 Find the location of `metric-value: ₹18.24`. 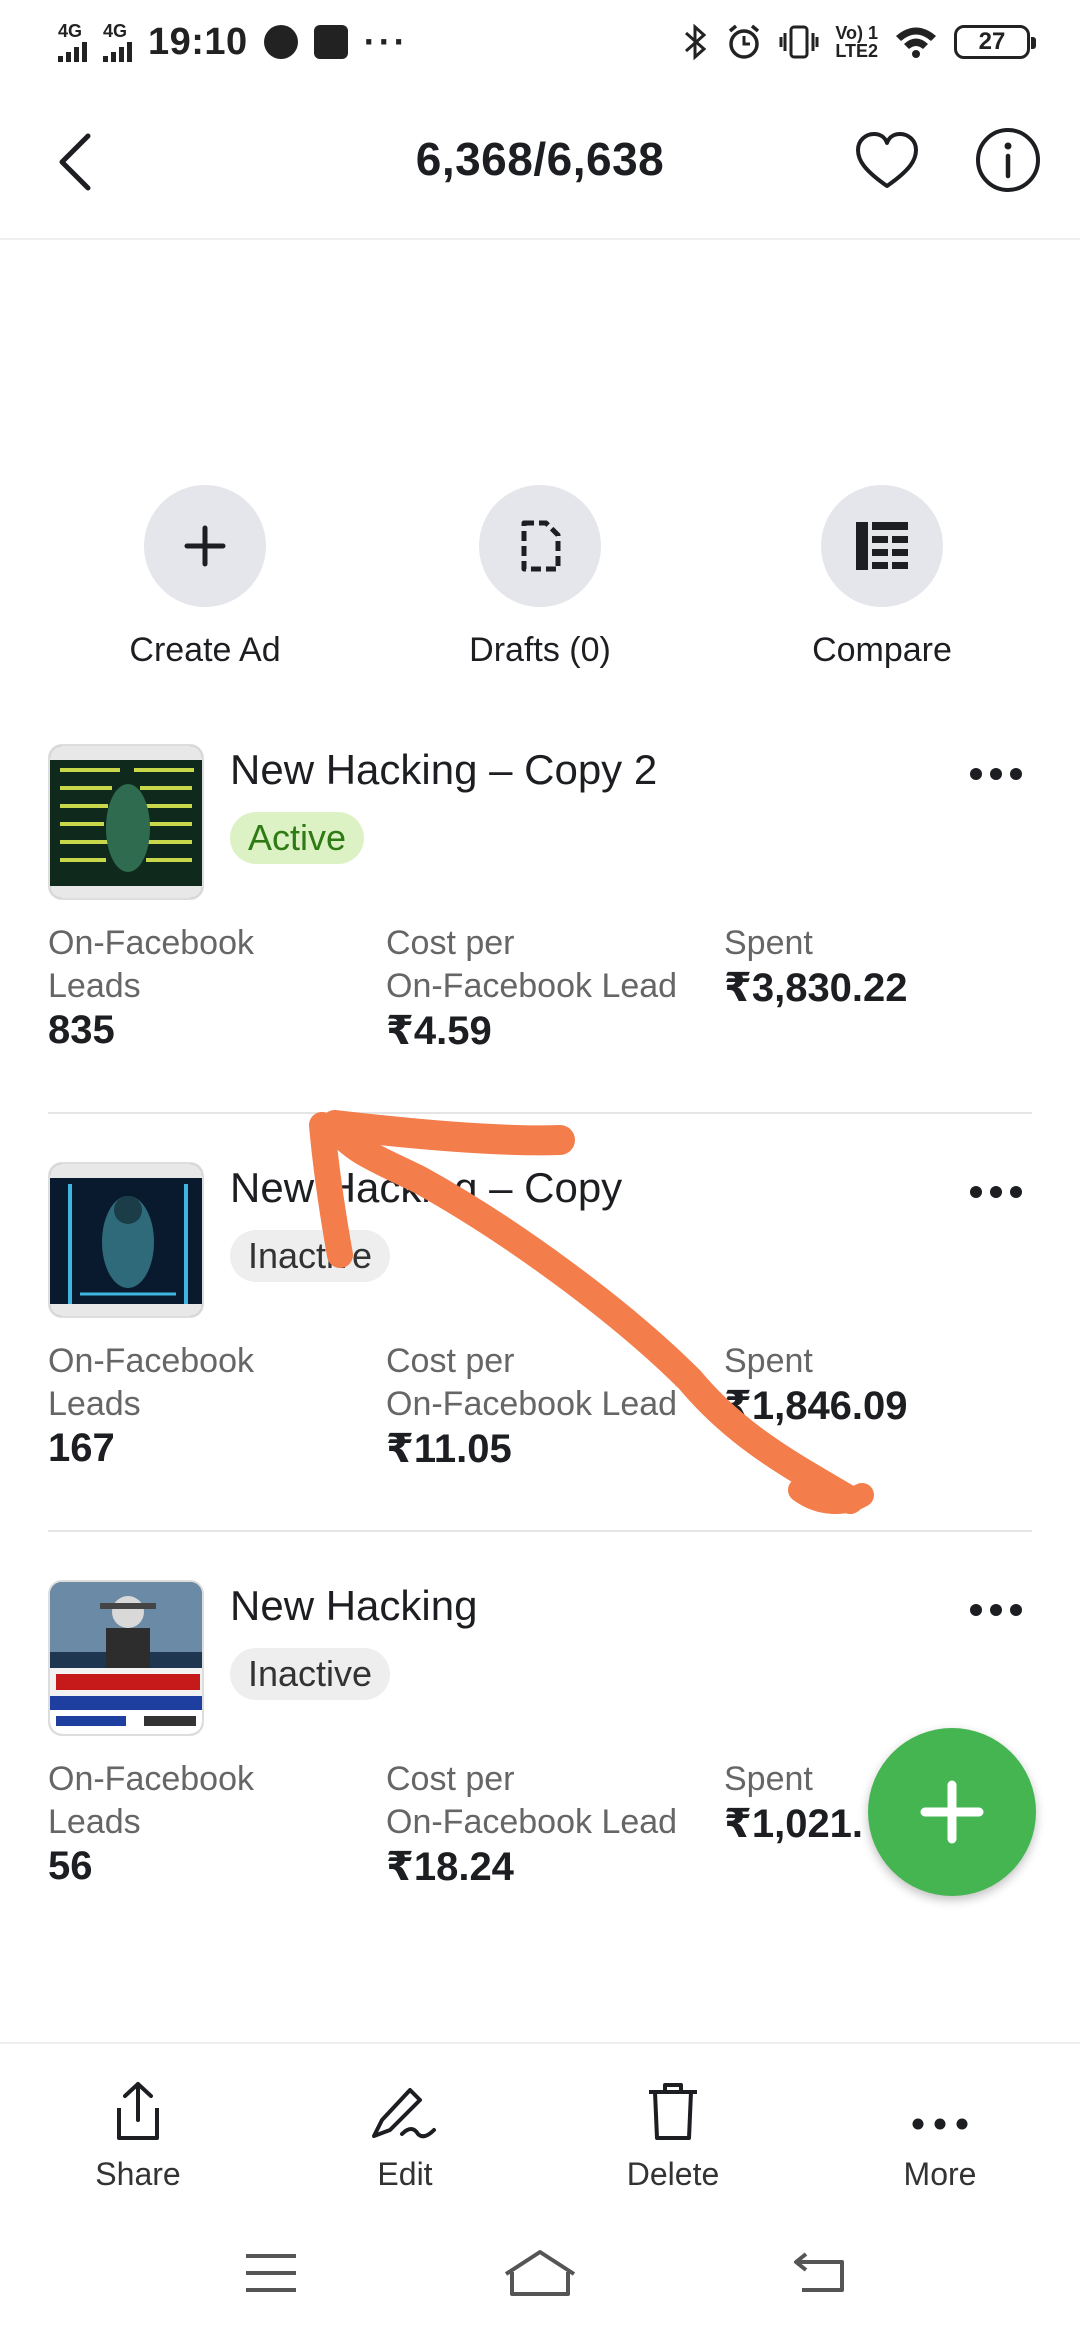

metric-value: ₹18.24 is located at coordinates (450, 1867).